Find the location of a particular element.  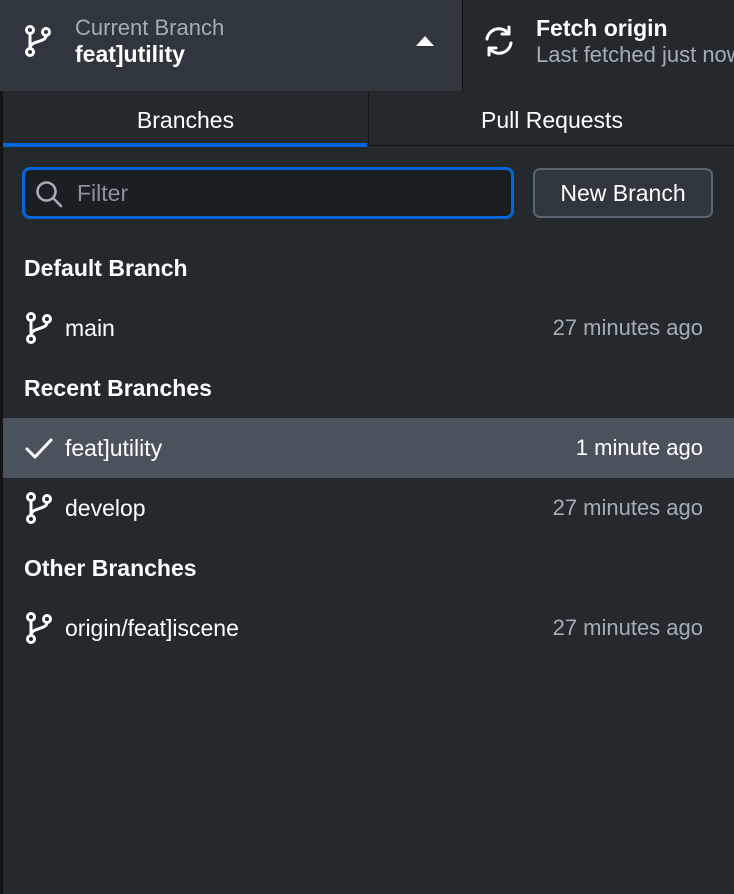

fetch-origin-button: Fetch origin Last fetched just now is located at coordinates (599, 45).